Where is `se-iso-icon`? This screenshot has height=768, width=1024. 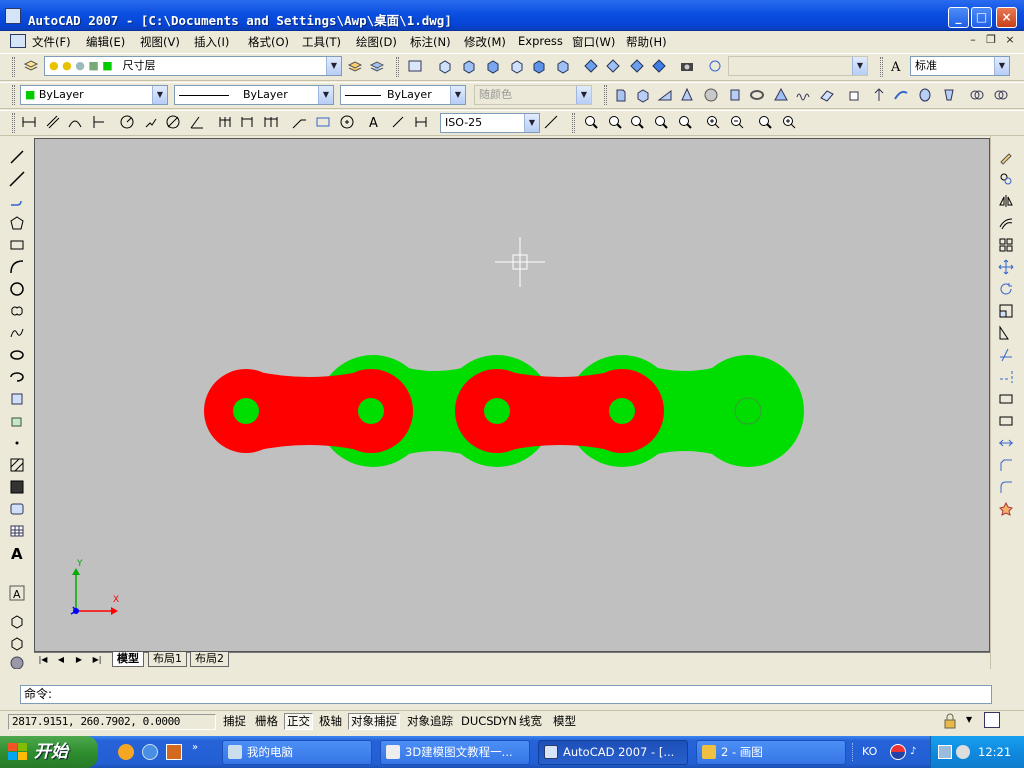 se-iso-icon is located at coordinates (613, 66).